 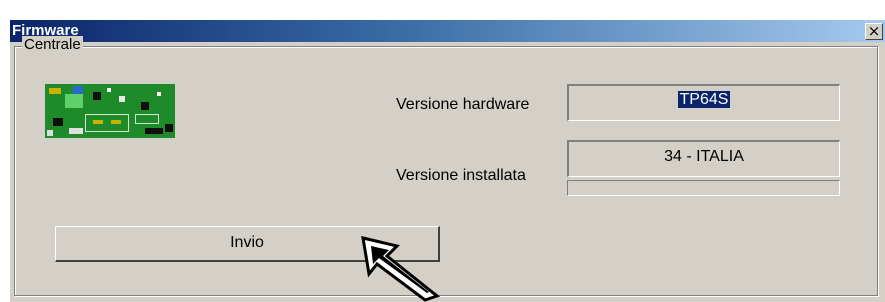 What do you see at coordinates (703, 188) in the screenshot?
I see `install-progress-bar` at bounding box center [703, 188].